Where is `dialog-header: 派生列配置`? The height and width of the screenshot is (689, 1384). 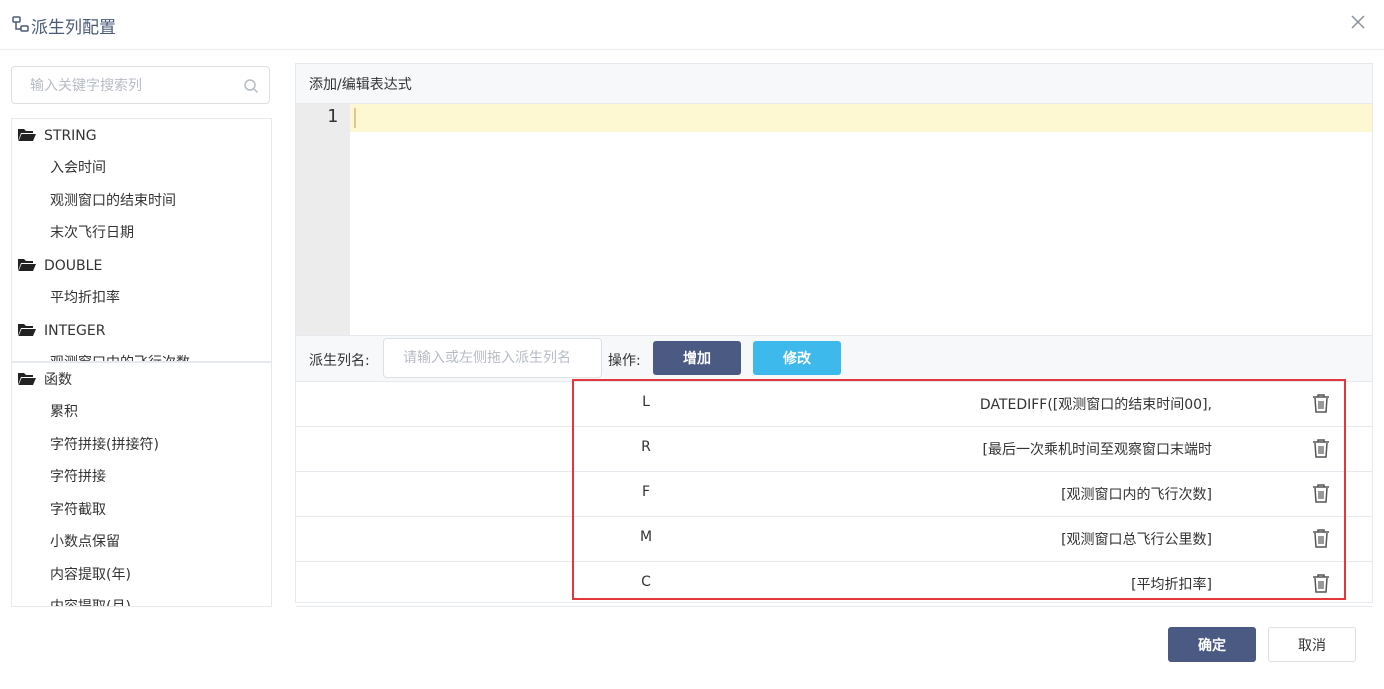
dialog-header: 派生列配置 is located at coordinates (692, 25).